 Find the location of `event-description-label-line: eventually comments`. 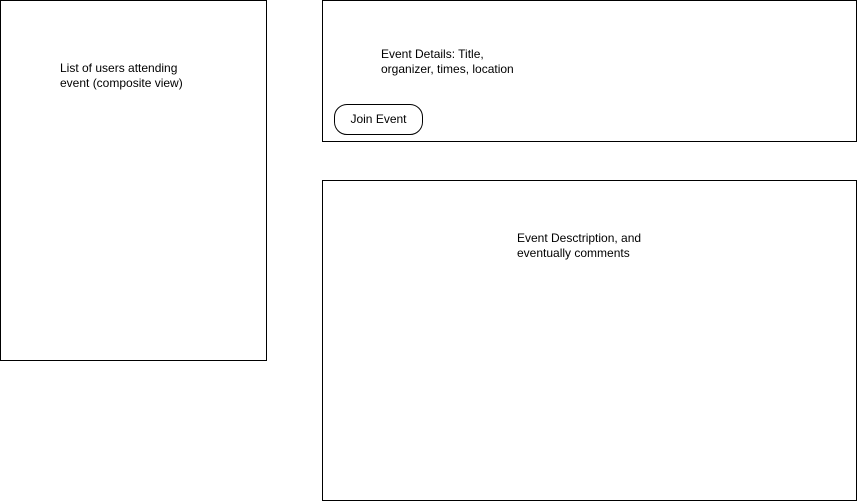

event-description-label-line: eventually comments is located at coordinates (573, 253).